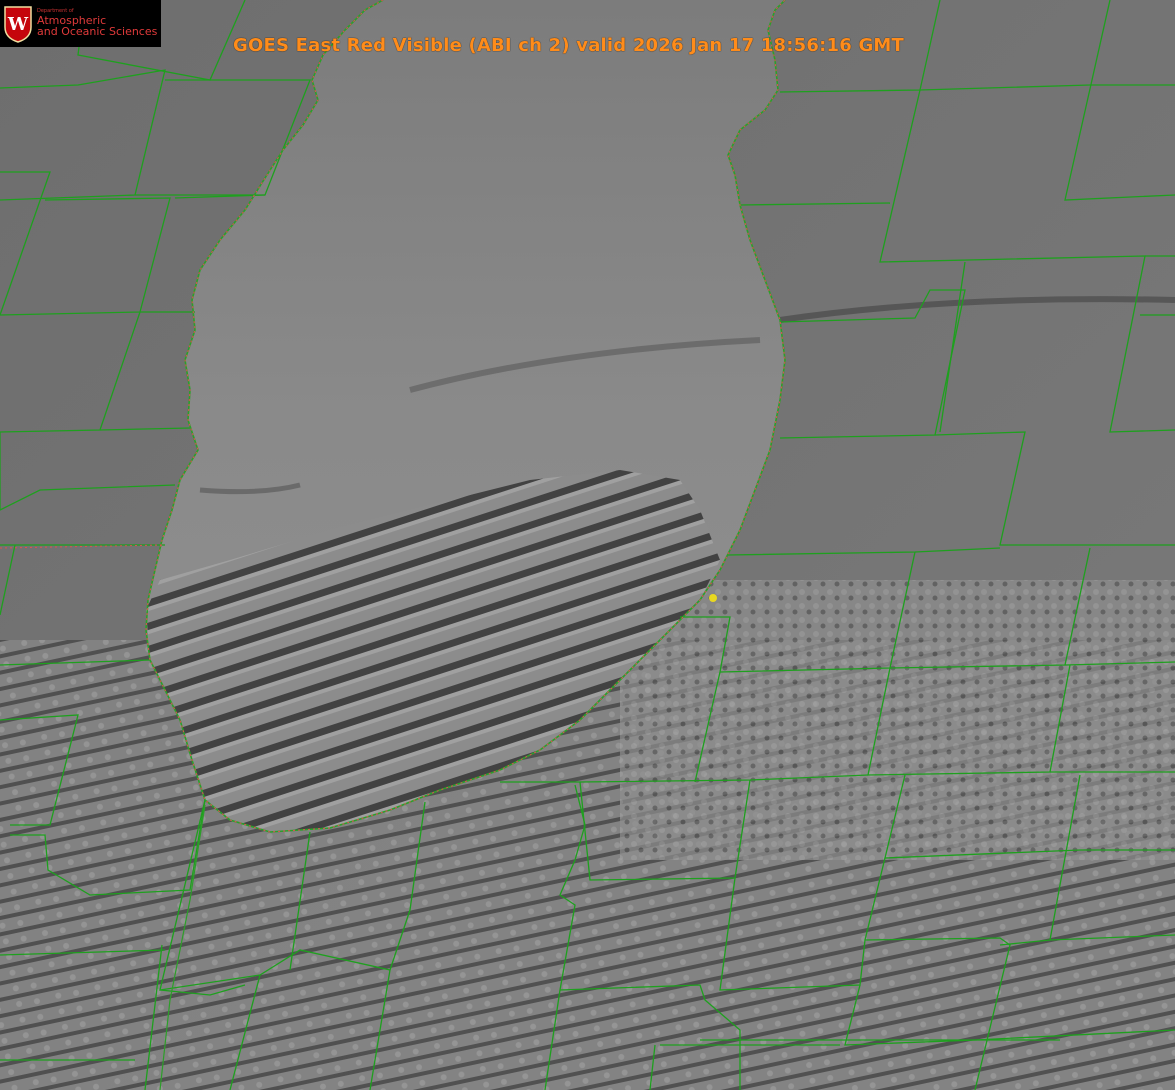  What do you see at coordinates (897, 720) in the screenshot?
I see `east-cumulus` at bounding box center [897, 720].